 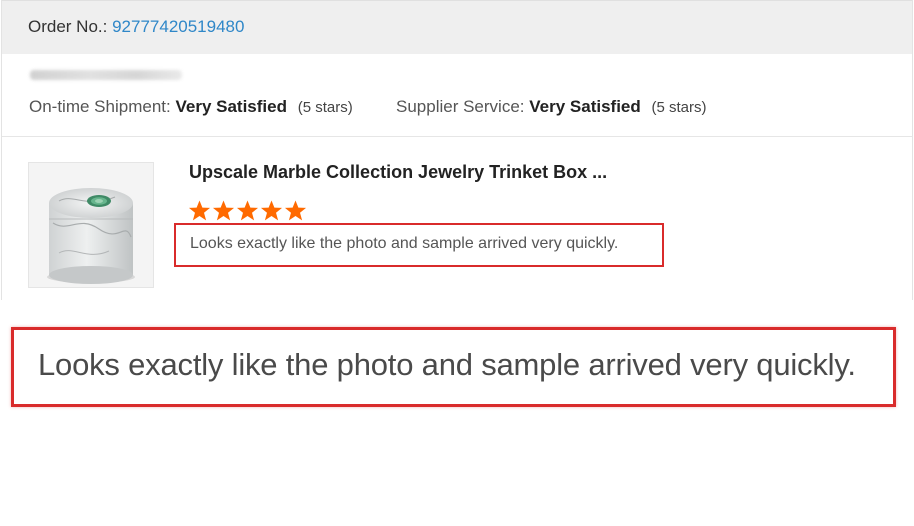 I want to click on order-number-link: 92777420519480, so click(x=178, y=26).